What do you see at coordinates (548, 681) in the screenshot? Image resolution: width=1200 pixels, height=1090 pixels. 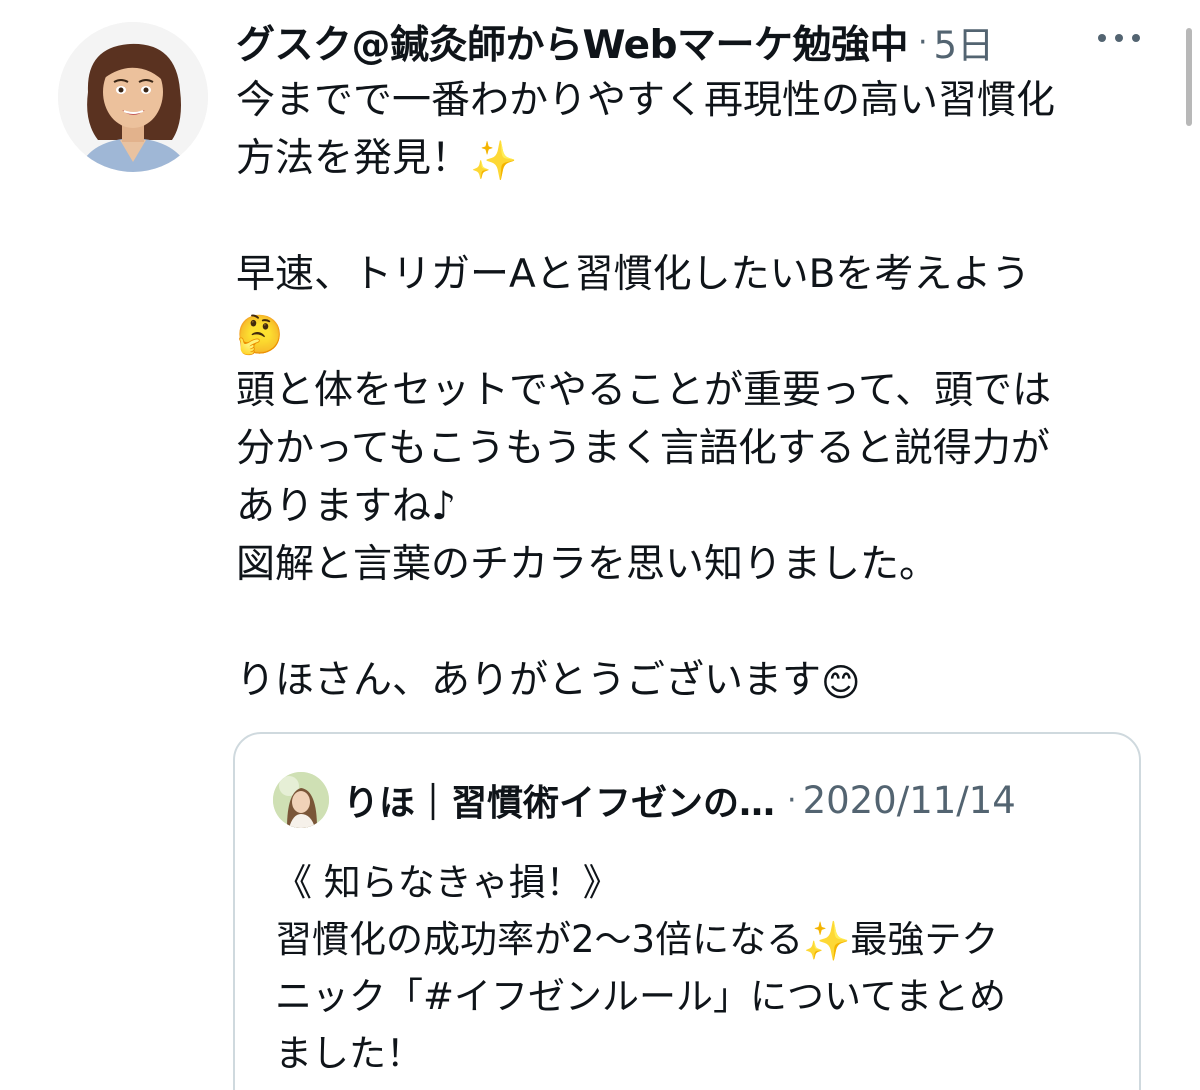 I see `tweet-body-line: りほさん、ありがとうございます😊` at bounding box center [548, 681].